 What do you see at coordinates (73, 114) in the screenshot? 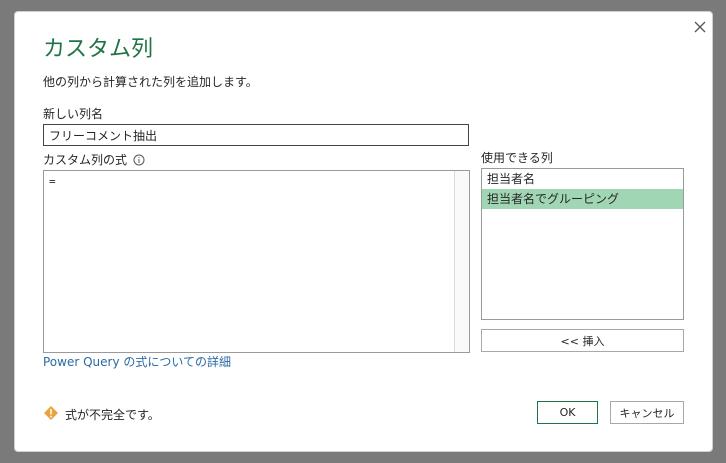
I see `new-column-label: 新しい列名` at bounding box center [73, 114].